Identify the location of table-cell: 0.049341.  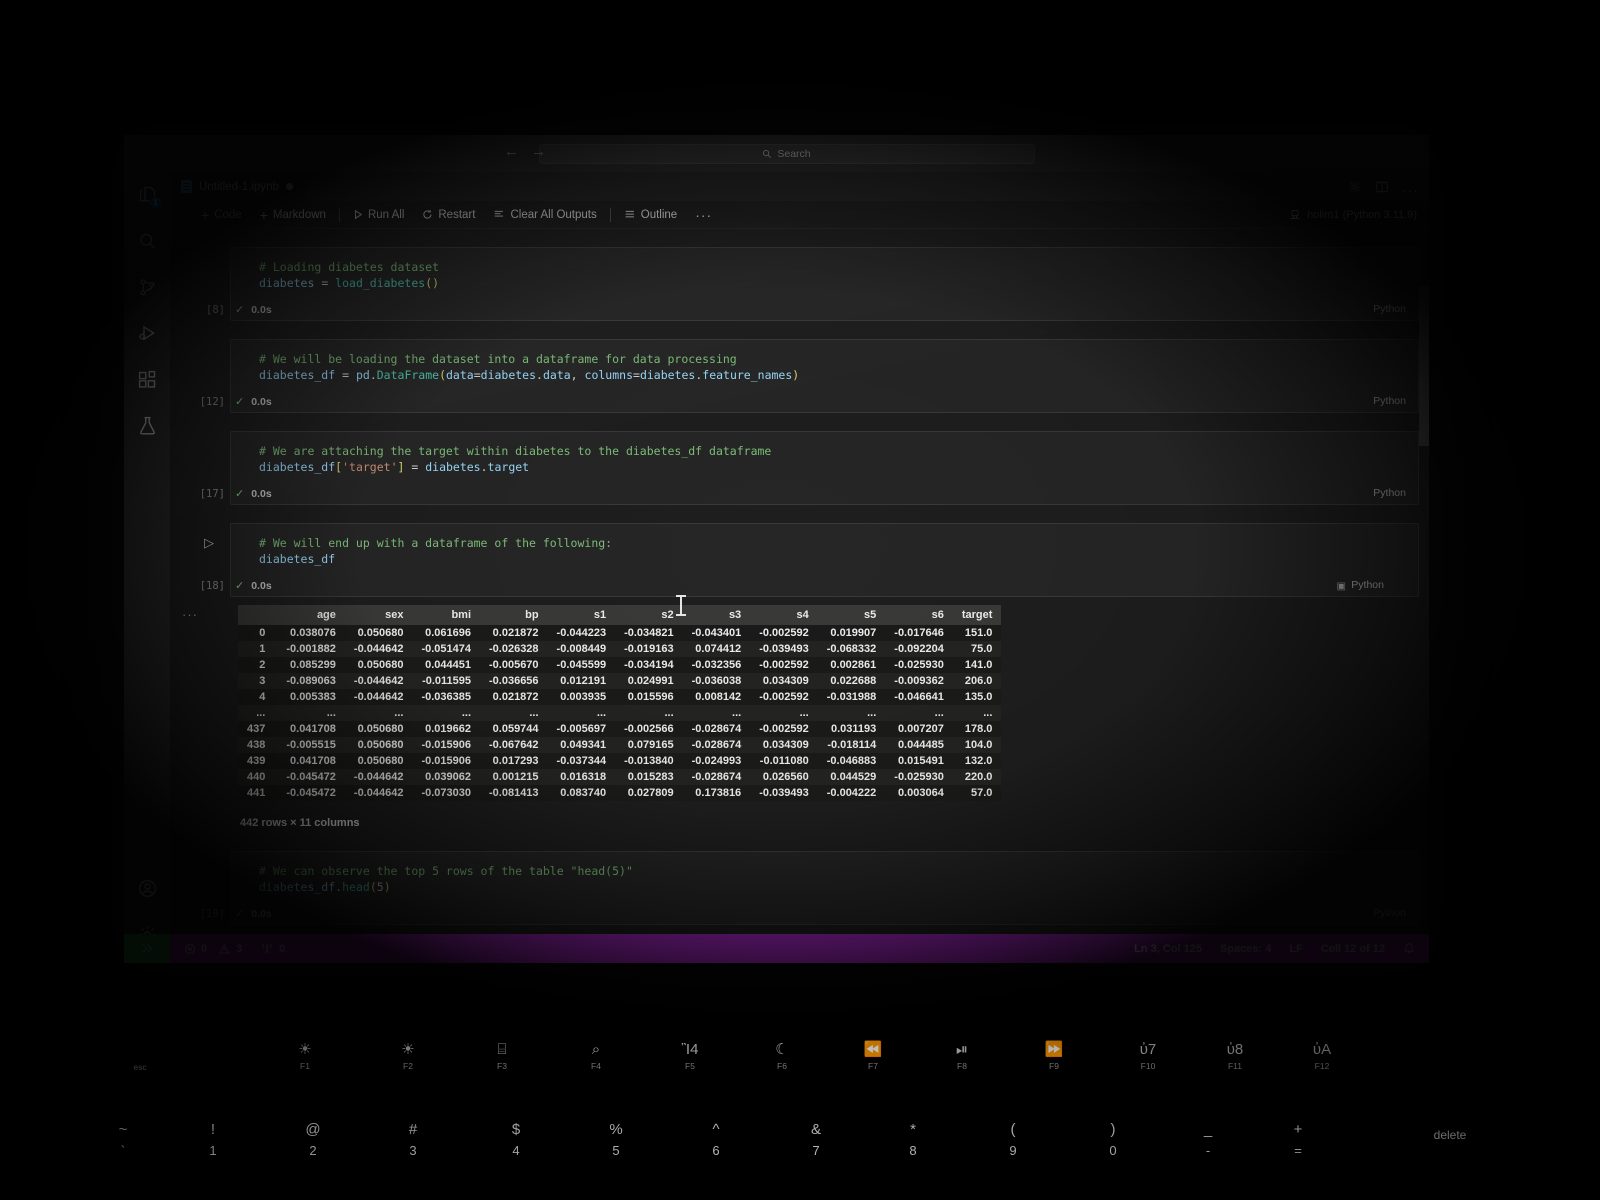
(583, 745).